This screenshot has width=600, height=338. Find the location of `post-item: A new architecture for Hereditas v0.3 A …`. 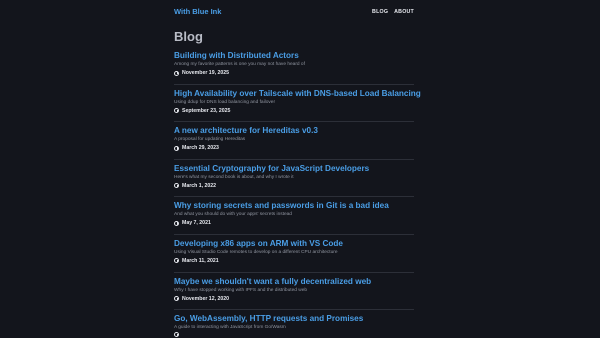

post-item: A new architecture for Hereditas v0.3 A … is located at coordinates (294, 141).